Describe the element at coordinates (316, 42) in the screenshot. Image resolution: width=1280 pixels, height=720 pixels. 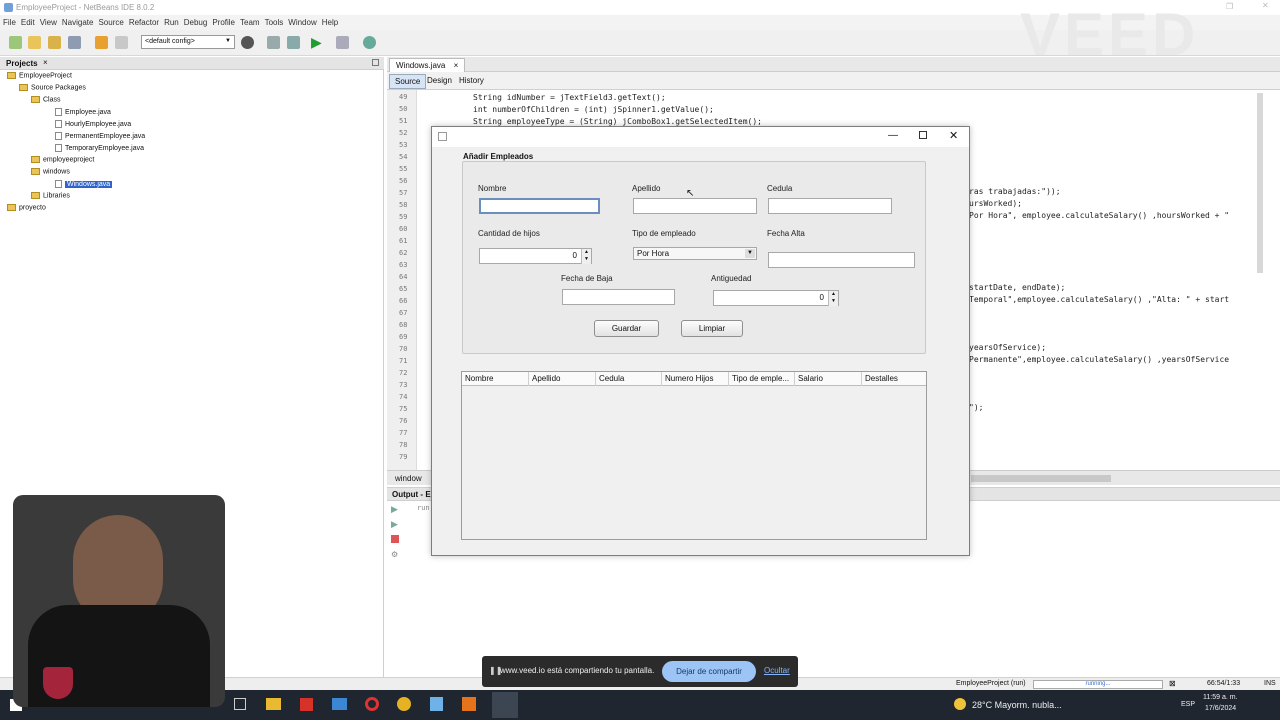
I see `run-icon: ▶` at that location.